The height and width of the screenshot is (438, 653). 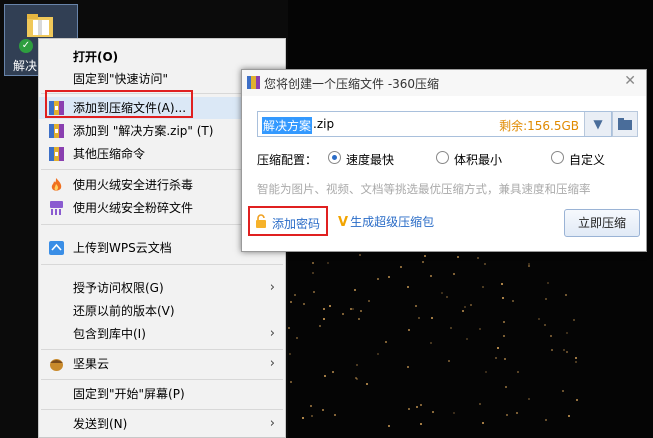 What do you see at coordinates (424, 189) in the screenshot?
I see `compress-hint-text: 智能为图片、视频、文档等挑选最优压缩方式，兼具速度和压缩率` at bounding box center [424, 189].